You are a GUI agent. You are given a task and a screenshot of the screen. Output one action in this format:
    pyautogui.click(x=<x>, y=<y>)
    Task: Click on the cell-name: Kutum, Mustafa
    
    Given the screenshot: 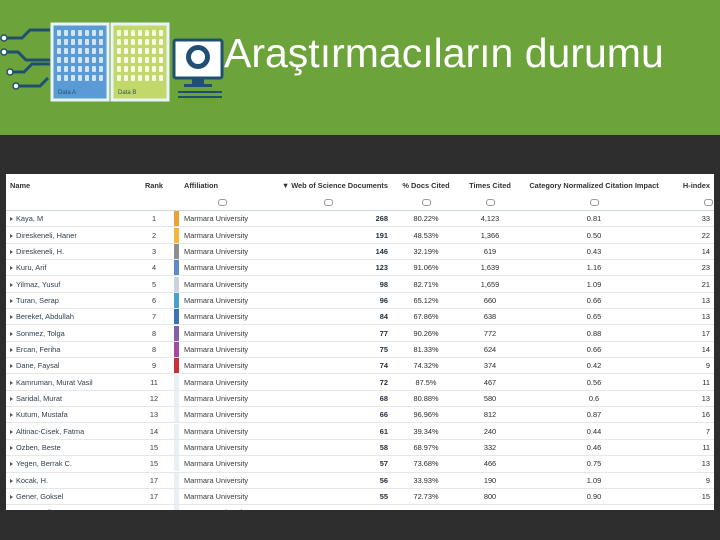 What is the action you would take?
    pyautogui.click(x=70, y=415)
    